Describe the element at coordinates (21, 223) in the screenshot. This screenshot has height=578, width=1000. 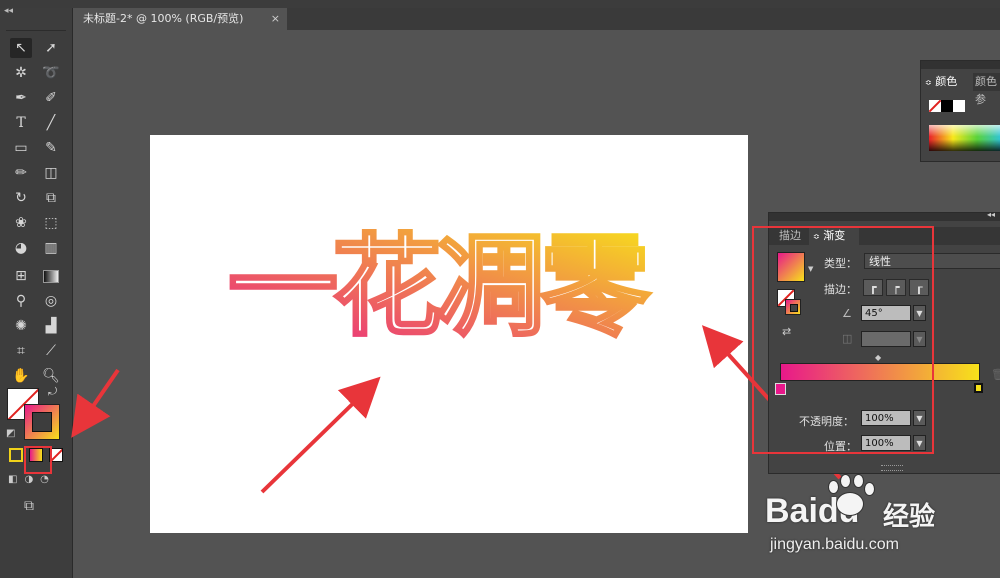
I see `warp-tool-icon: ❀` at that location.